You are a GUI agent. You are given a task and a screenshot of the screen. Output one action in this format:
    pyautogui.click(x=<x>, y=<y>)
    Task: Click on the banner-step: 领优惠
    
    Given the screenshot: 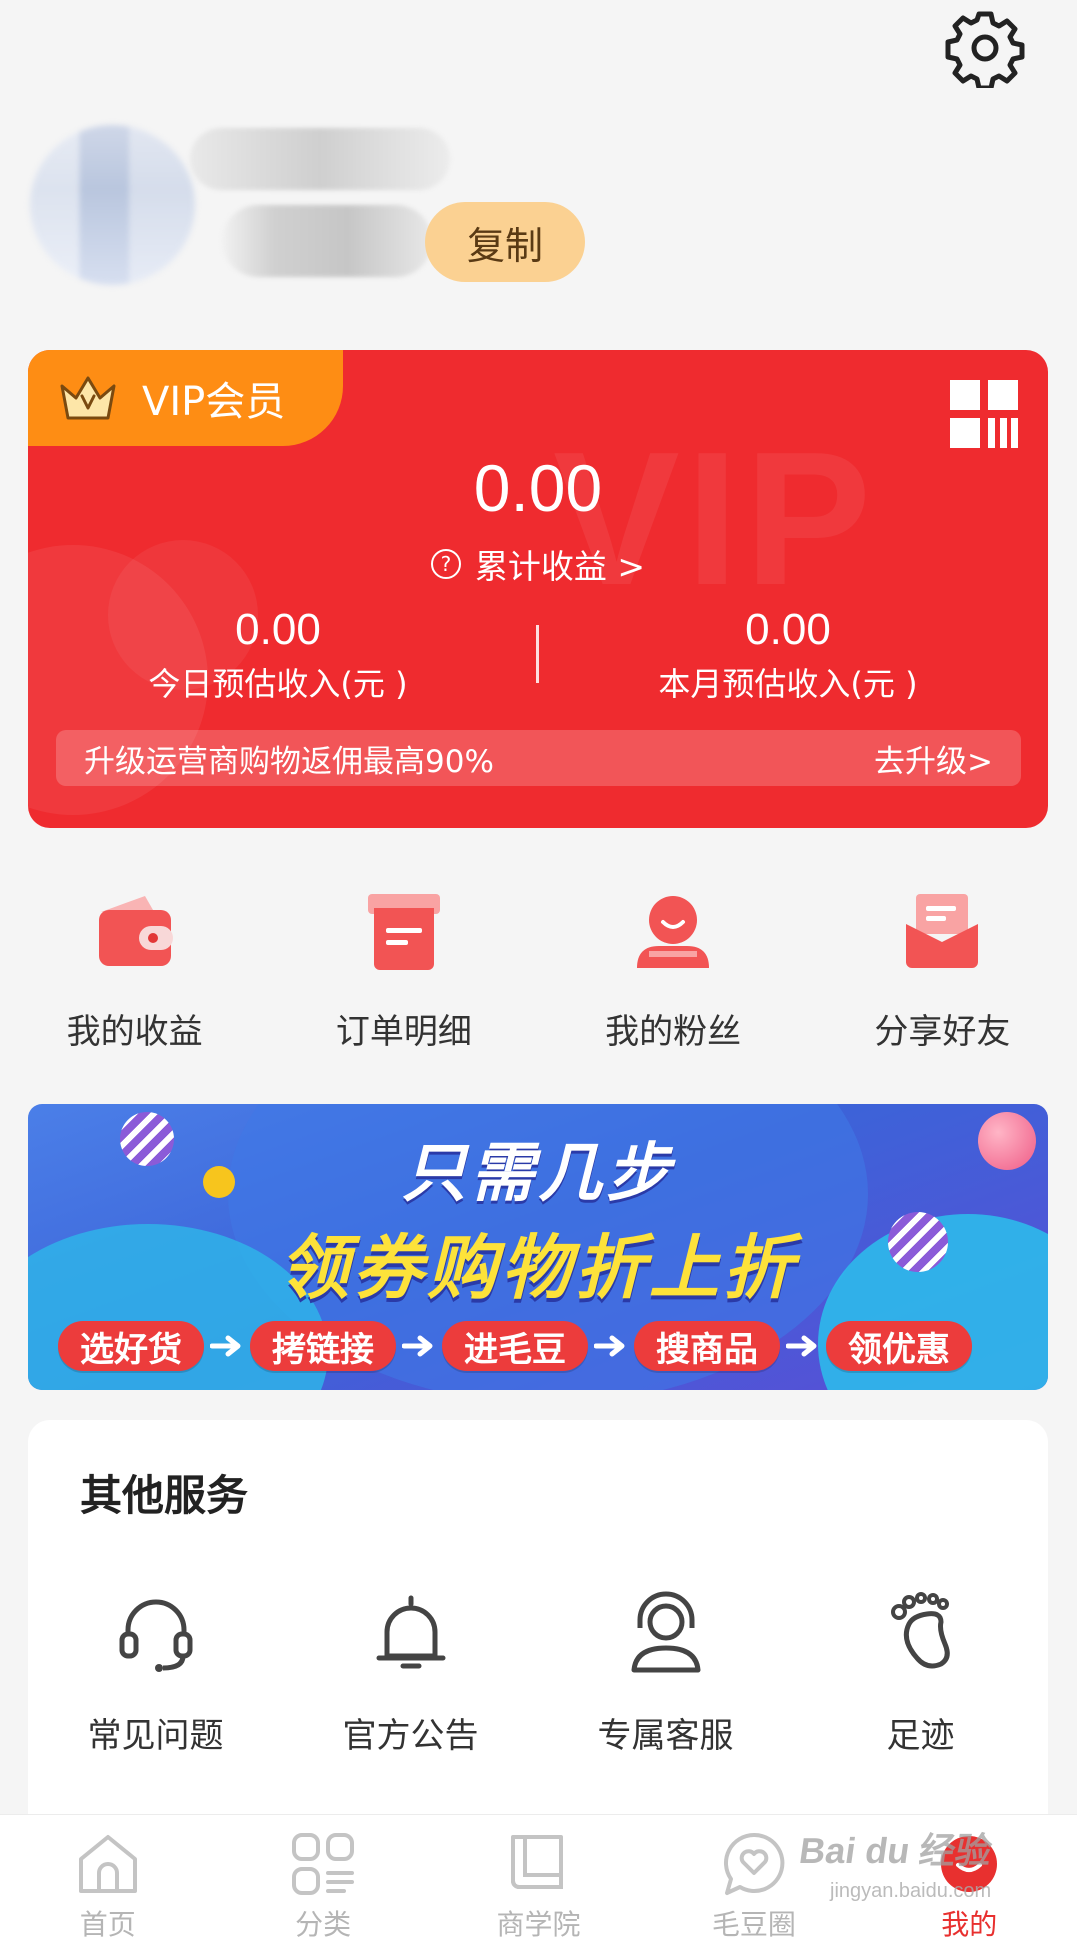 What is the action you would take?
    pyautogui.click(x=899, y=1346)
    